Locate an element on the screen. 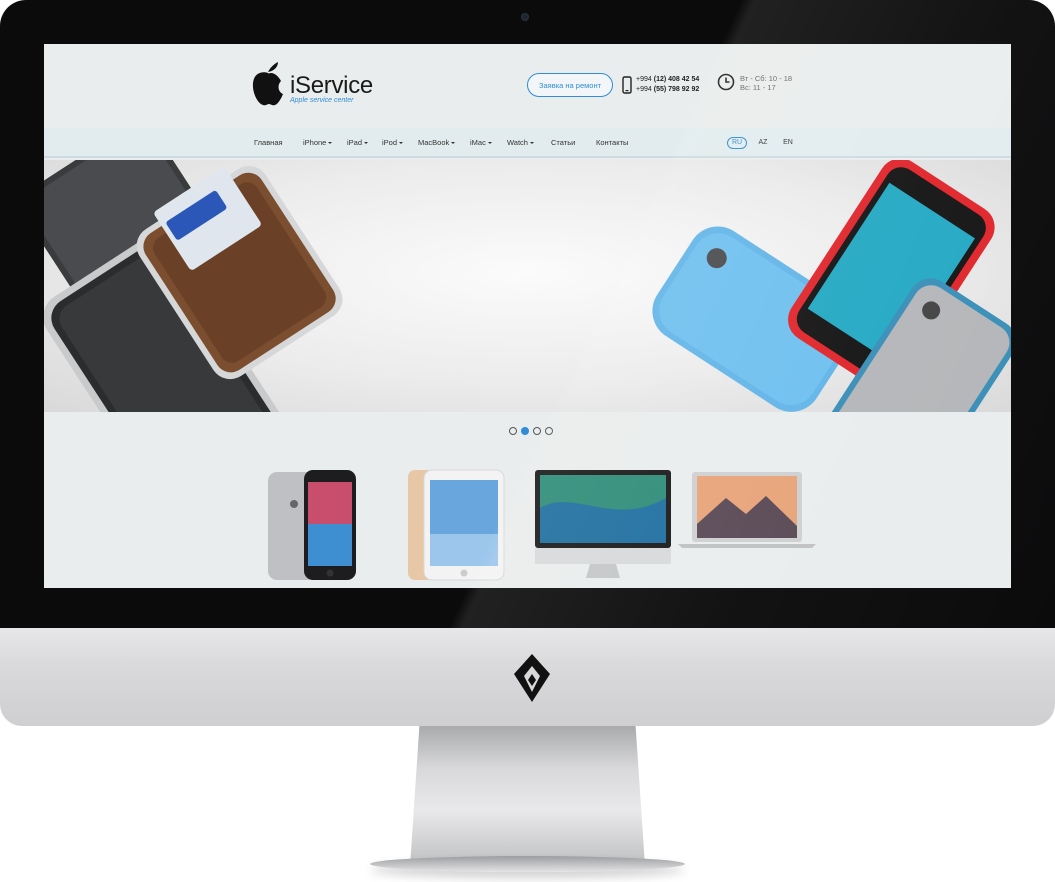 This screenshot has width=1055, height=882. product-ipad-image is located at coordinates (456, 525).